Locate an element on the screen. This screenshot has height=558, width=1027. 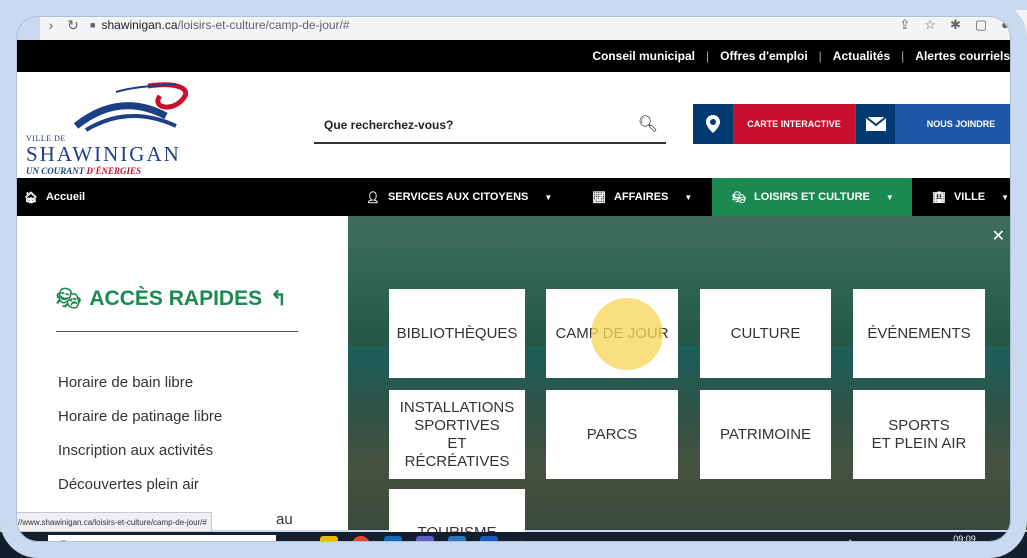
tile-bibliotheques: BIBLIOTHÈQUES is located at coordinates (457, 333).